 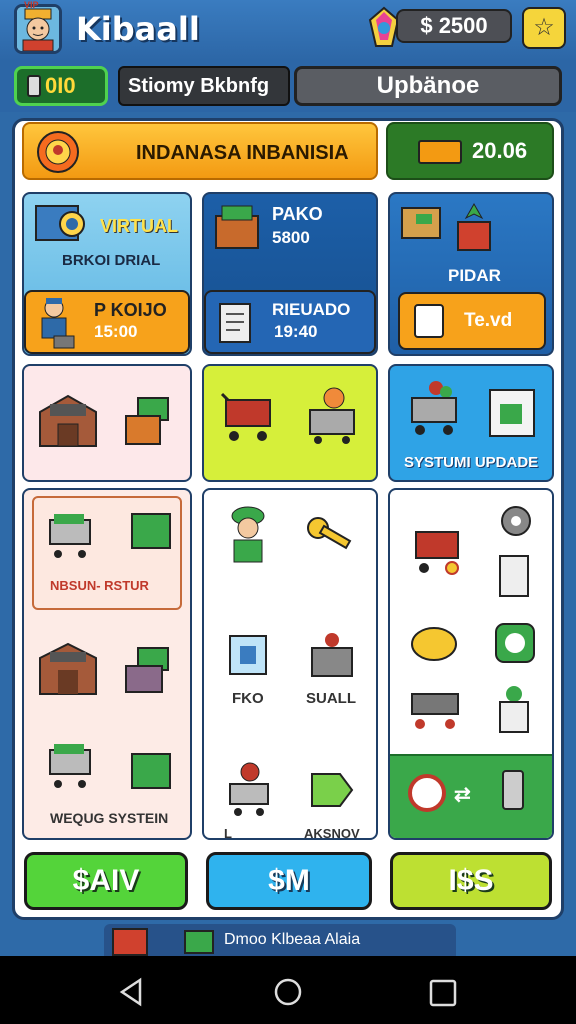 I want to click on sun-emblem-icon, so click(x=58, y=152).